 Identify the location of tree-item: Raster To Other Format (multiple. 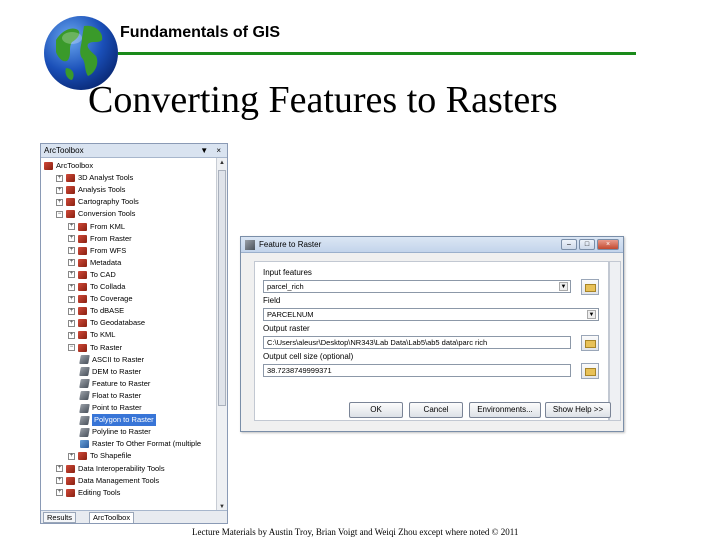
(140, 444).